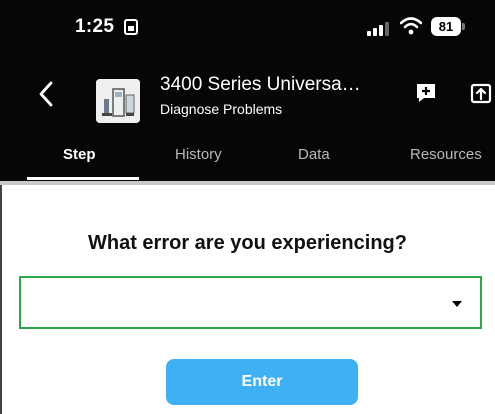  What do you see at coordinates (314, 154) in the screenshot?
I see `tab-data: Data` at bounding box center [314, 154].